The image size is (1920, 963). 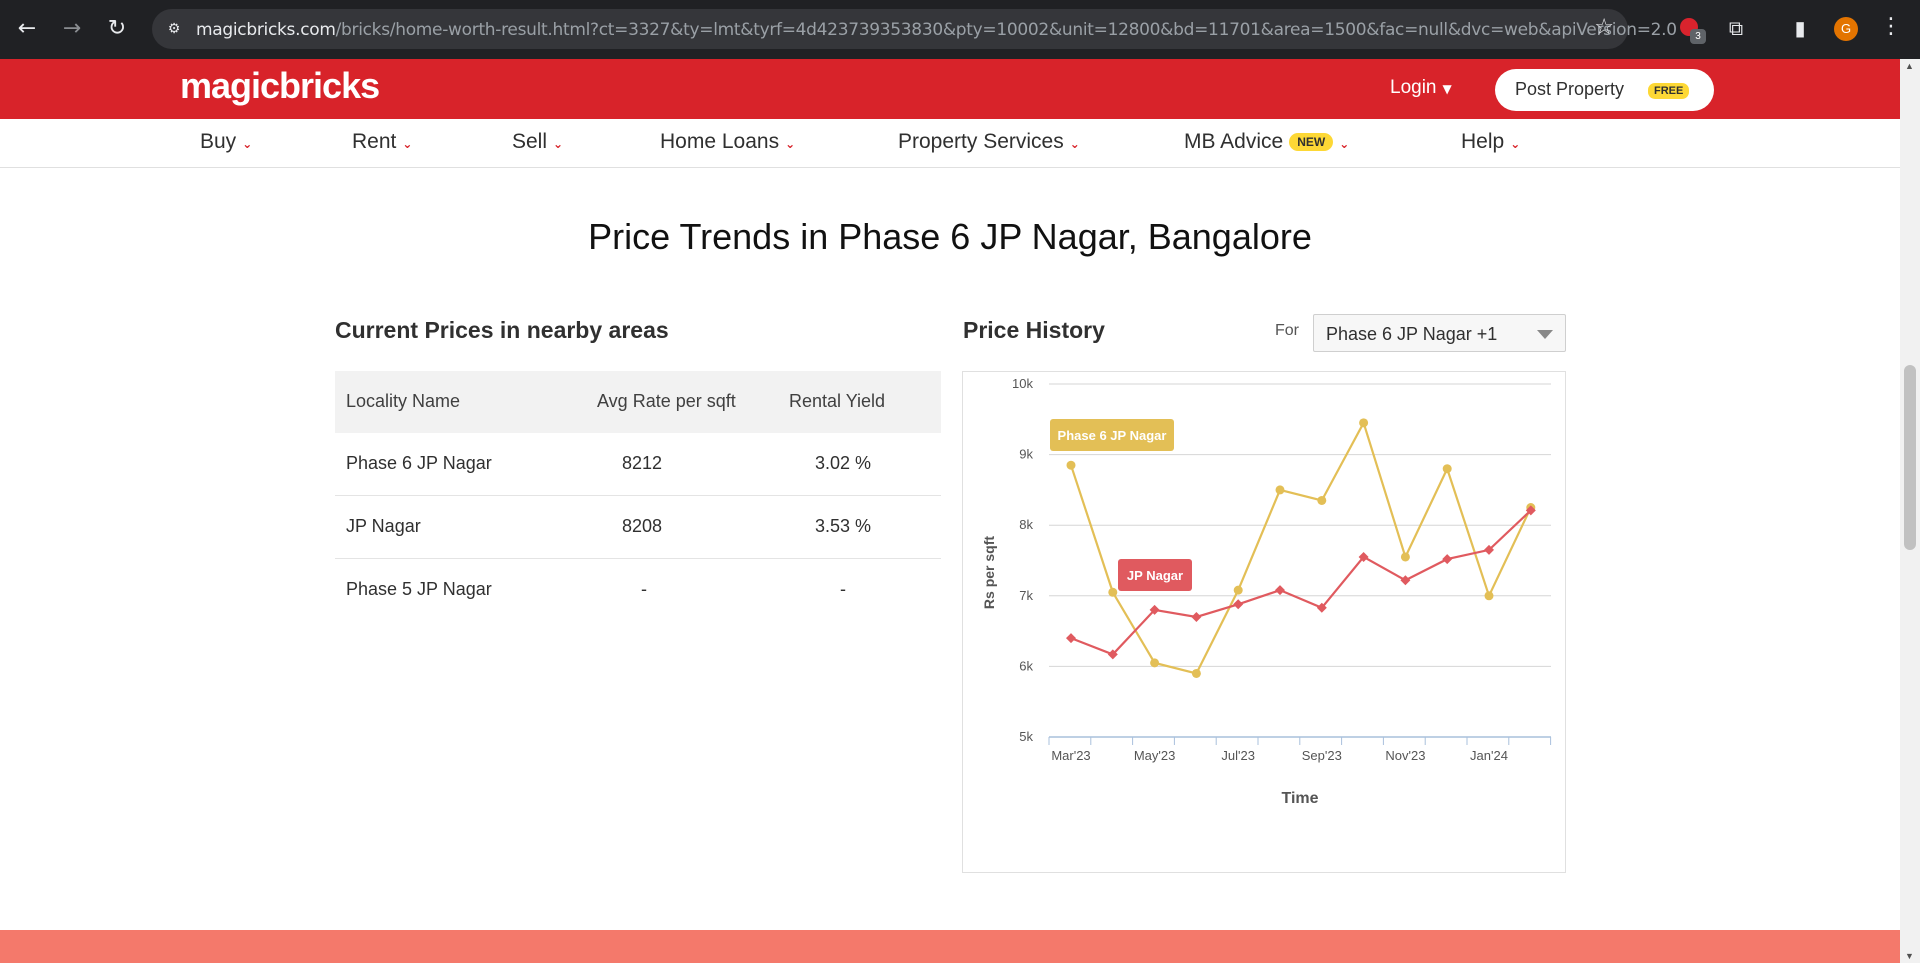 What do you see at coordinates (1026, 595) in the screenshot?
I see `y-tick-label: 7k` at bounding box center [1026, 595].